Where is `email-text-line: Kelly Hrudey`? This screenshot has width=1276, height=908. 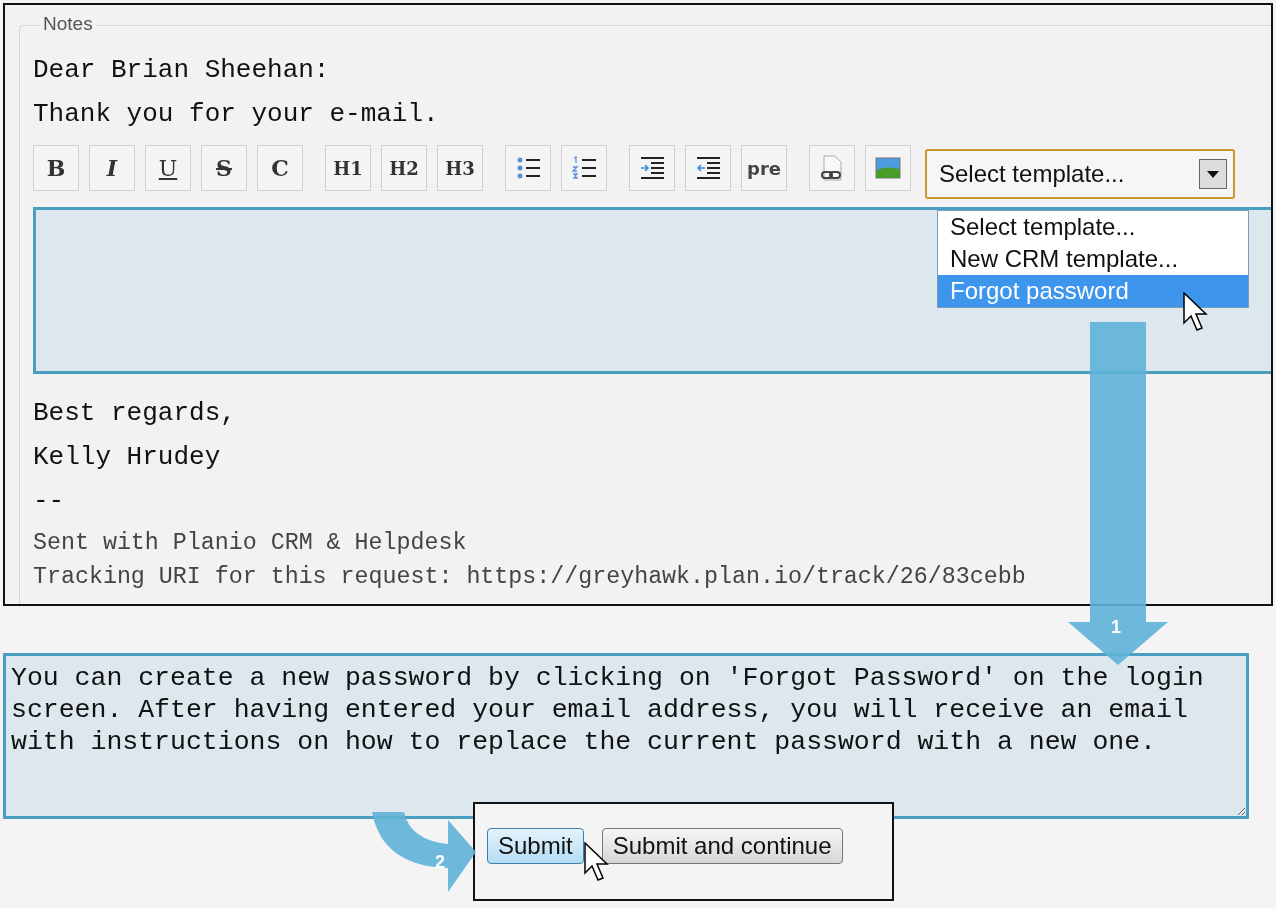
email-text-line: Kelly Hrudey is located at coordinates (127, 457).